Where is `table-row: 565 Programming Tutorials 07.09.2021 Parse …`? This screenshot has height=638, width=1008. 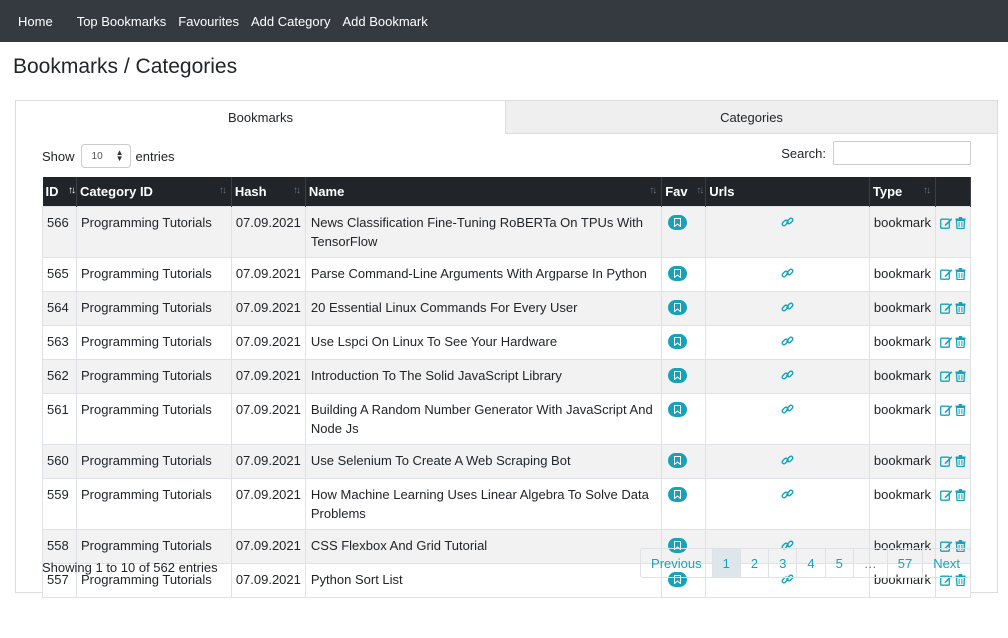
table-row: 565 Programming Tutorials 07.09.2021 Parse … is located at coordinates (507, 274).